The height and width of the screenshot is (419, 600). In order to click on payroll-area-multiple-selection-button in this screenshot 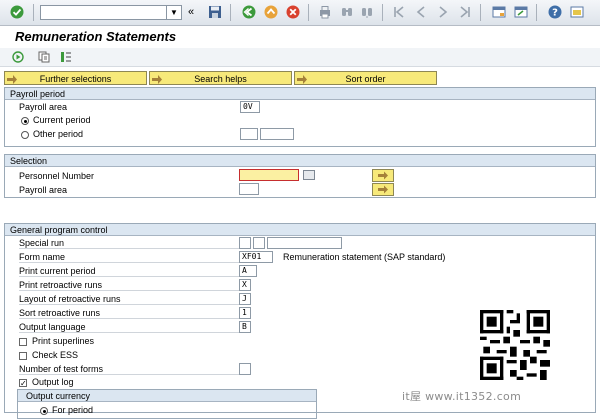, I will do `click(383, 189)`.